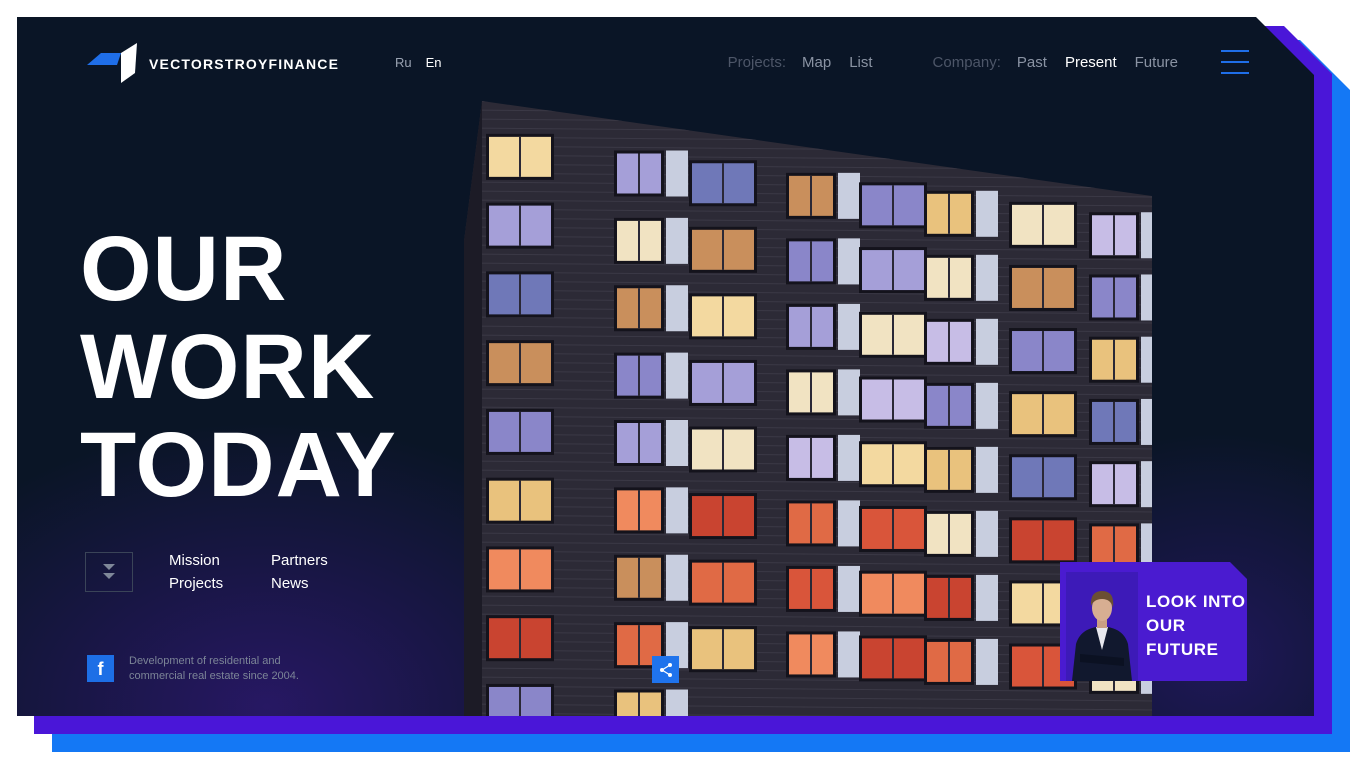 The width and height of the screenshot is (1366, 768). I want to click on double-chevron-down-icon, so click(109, 571).